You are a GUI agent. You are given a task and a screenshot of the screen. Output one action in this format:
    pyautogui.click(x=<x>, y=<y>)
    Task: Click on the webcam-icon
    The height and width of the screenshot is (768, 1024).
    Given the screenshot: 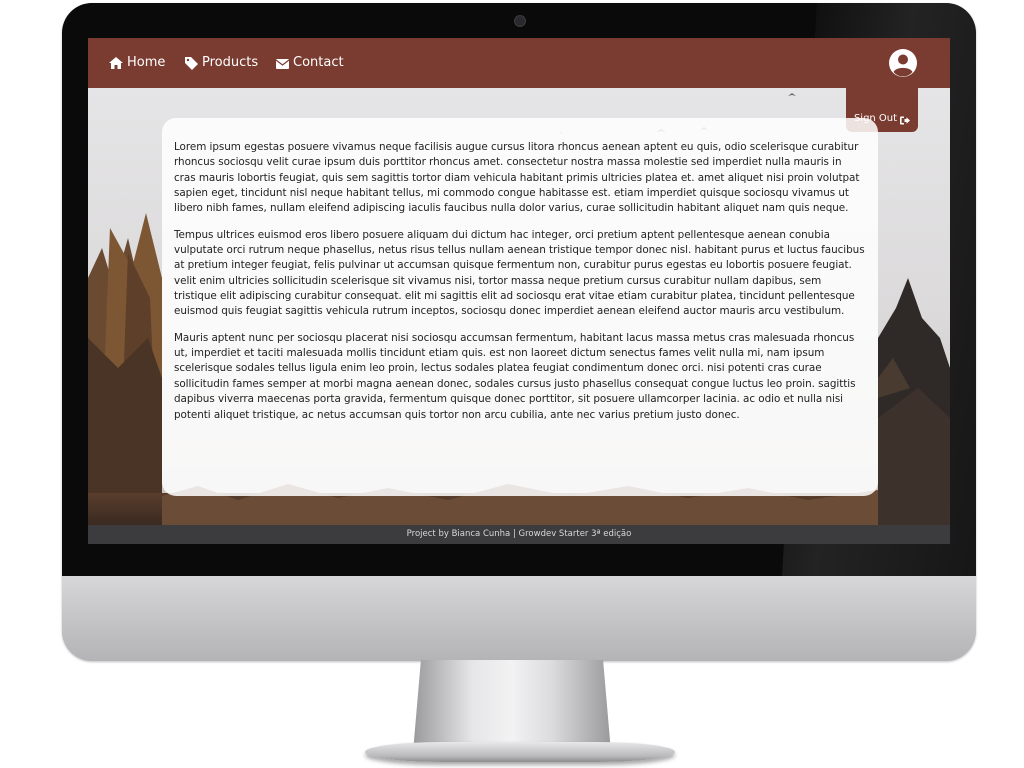 What is the action you would take?
    pyautogui.click(x=520, y=21)
    